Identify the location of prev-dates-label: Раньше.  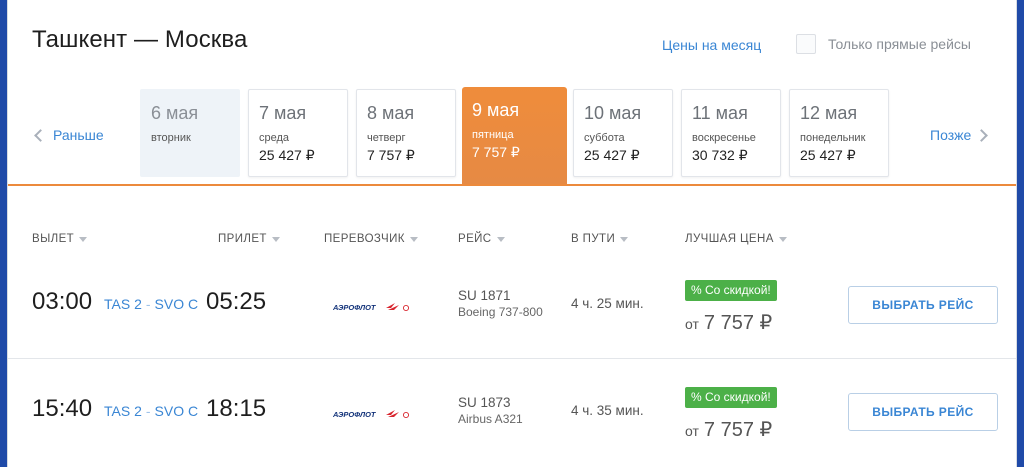
(78, 135).